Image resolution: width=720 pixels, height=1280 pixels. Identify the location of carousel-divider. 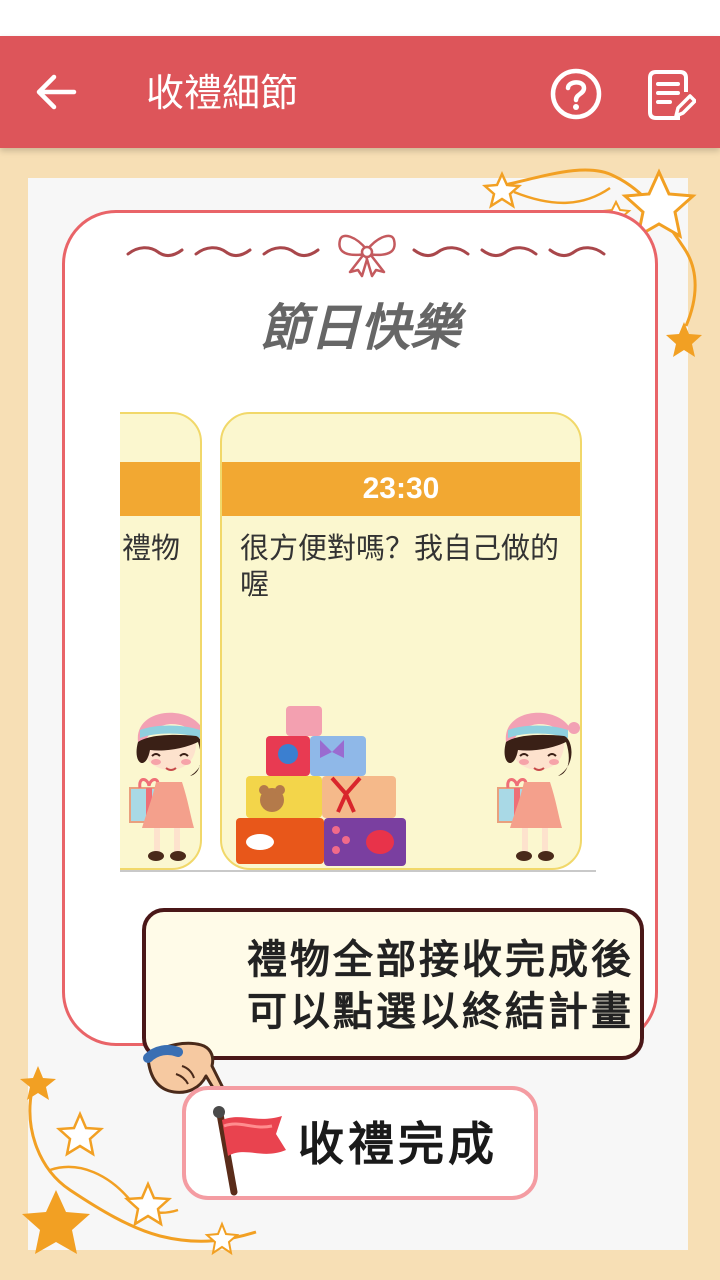
(358, 871).